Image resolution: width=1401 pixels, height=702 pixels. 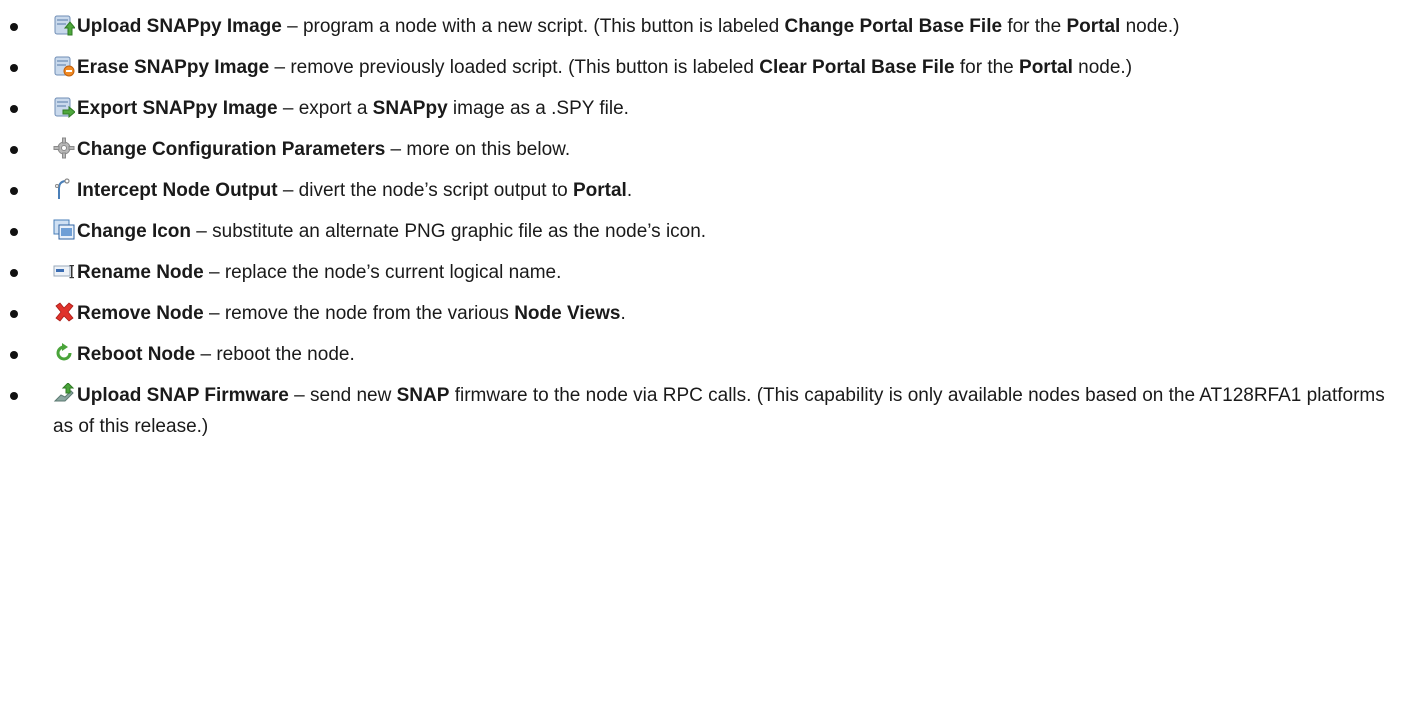 What do you see at coordinates (64, 312) in the screenshot?
I see `remove-x-icon` at bounding box center [64, 312].